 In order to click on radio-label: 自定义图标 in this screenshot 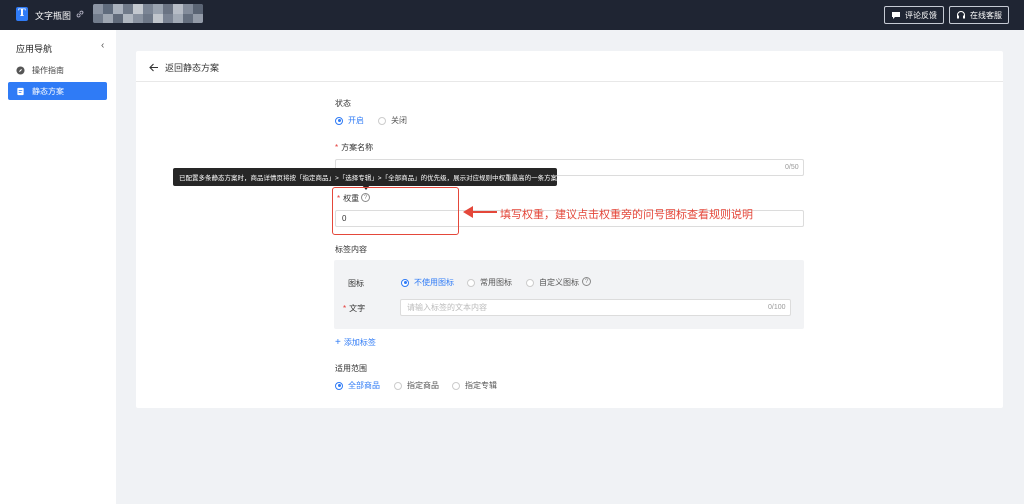, I will do `click(559, 282)`.